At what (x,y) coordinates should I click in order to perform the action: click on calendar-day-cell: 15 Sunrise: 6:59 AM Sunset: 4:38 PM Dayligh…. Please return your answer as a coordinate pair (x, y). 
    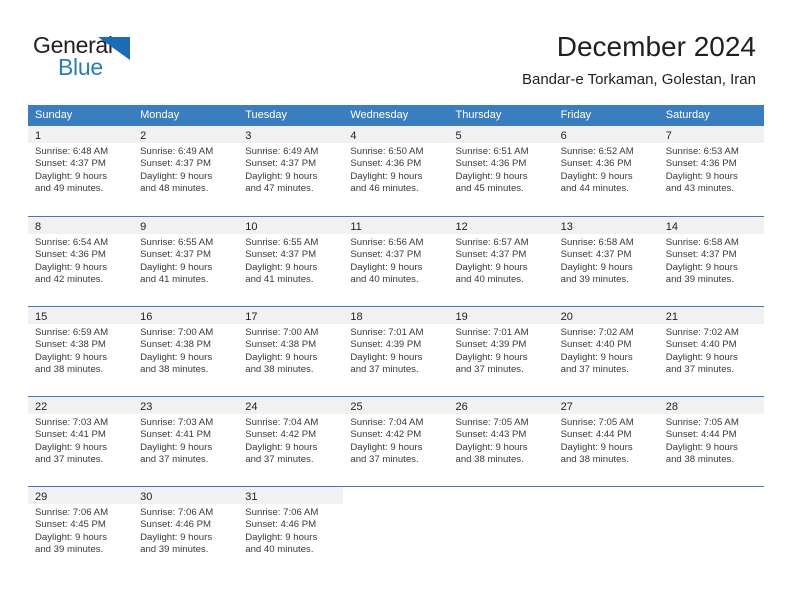
    Looking at the image, I should click on (81, 351).